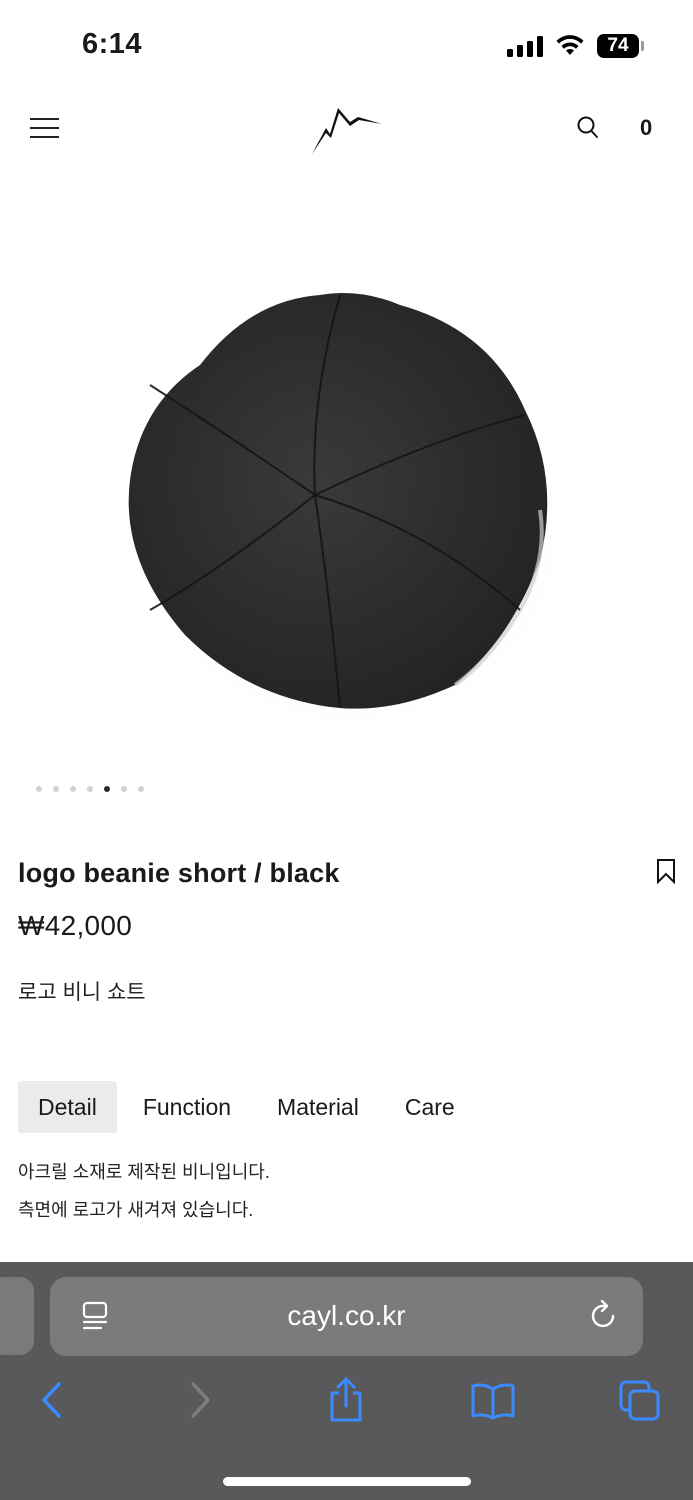 The height and width of the screenshot is (1500, 693). Describe the element at coordinates (107, 789) in the screenshot. I see `carousel-dot-active` at that location.